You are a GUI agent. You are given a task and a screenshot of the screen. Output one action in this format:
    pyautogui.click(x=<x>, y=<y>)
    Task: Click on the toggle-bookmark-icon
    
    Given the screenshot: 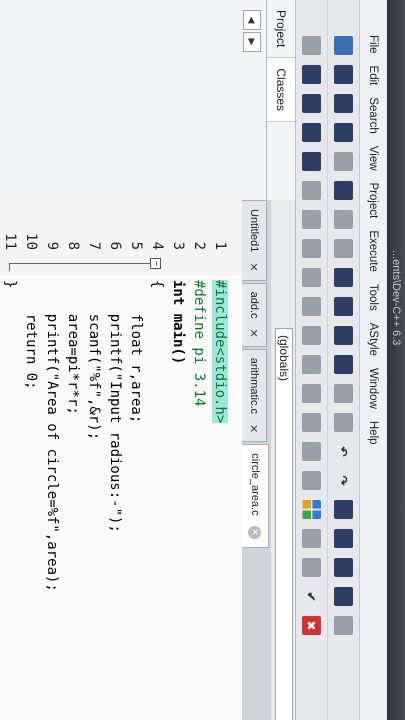 What is the action you would take?
    pyautogui.click(x=343, y=538)
    